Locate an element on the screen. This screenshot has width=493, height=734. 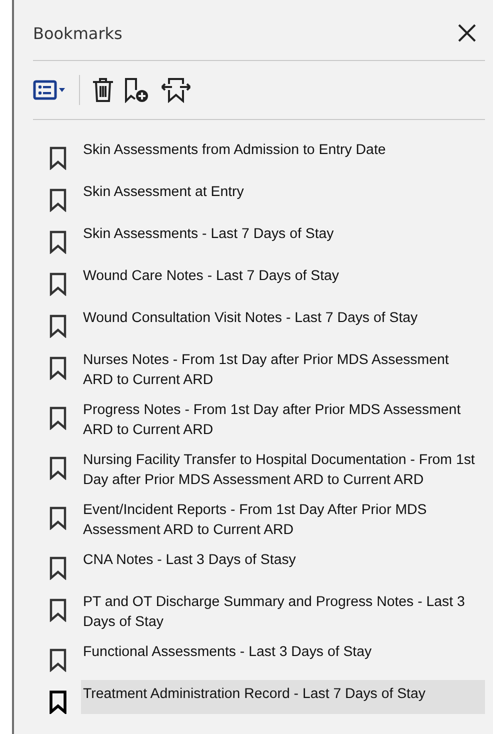
bookmark-item: Wound Consultation Visit Notes - Last 7 Days of Stay is located at coordinates (283, 321).